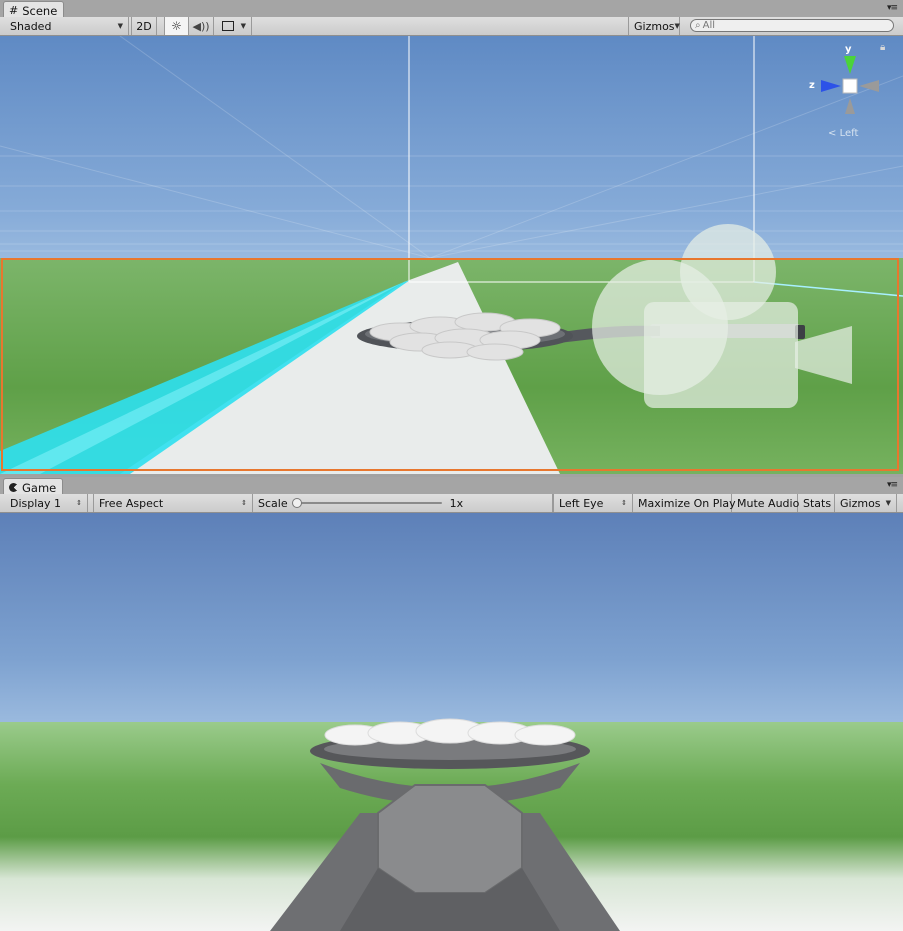 The width and height of the screenshot is (903, 931). Describe the element at coordinates (698, 25) in the screenshot. I see `search-icon: ⌕` at that location.